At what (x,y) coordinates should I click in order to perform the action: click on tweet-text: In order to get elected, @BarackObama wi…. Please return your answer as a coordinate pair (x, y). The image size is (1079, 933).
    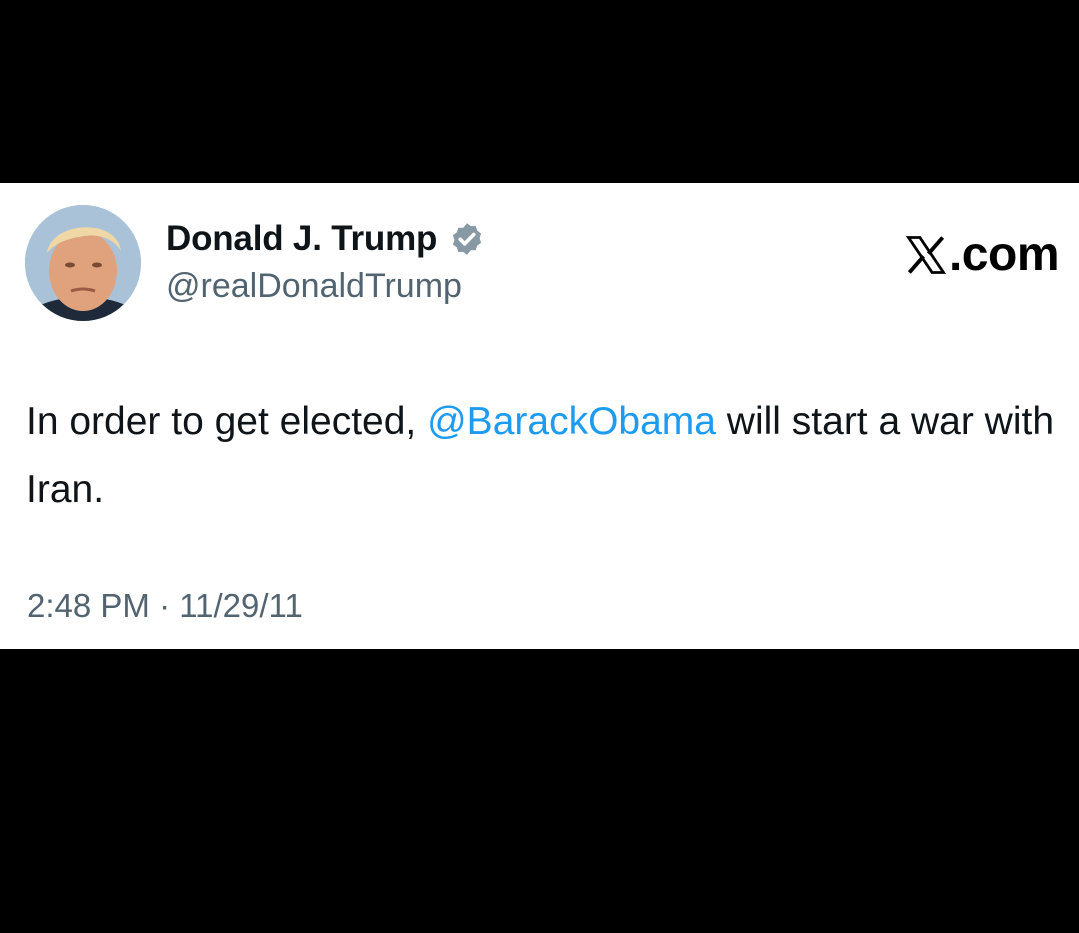
    Looking at the image, I should click on (541, 456).